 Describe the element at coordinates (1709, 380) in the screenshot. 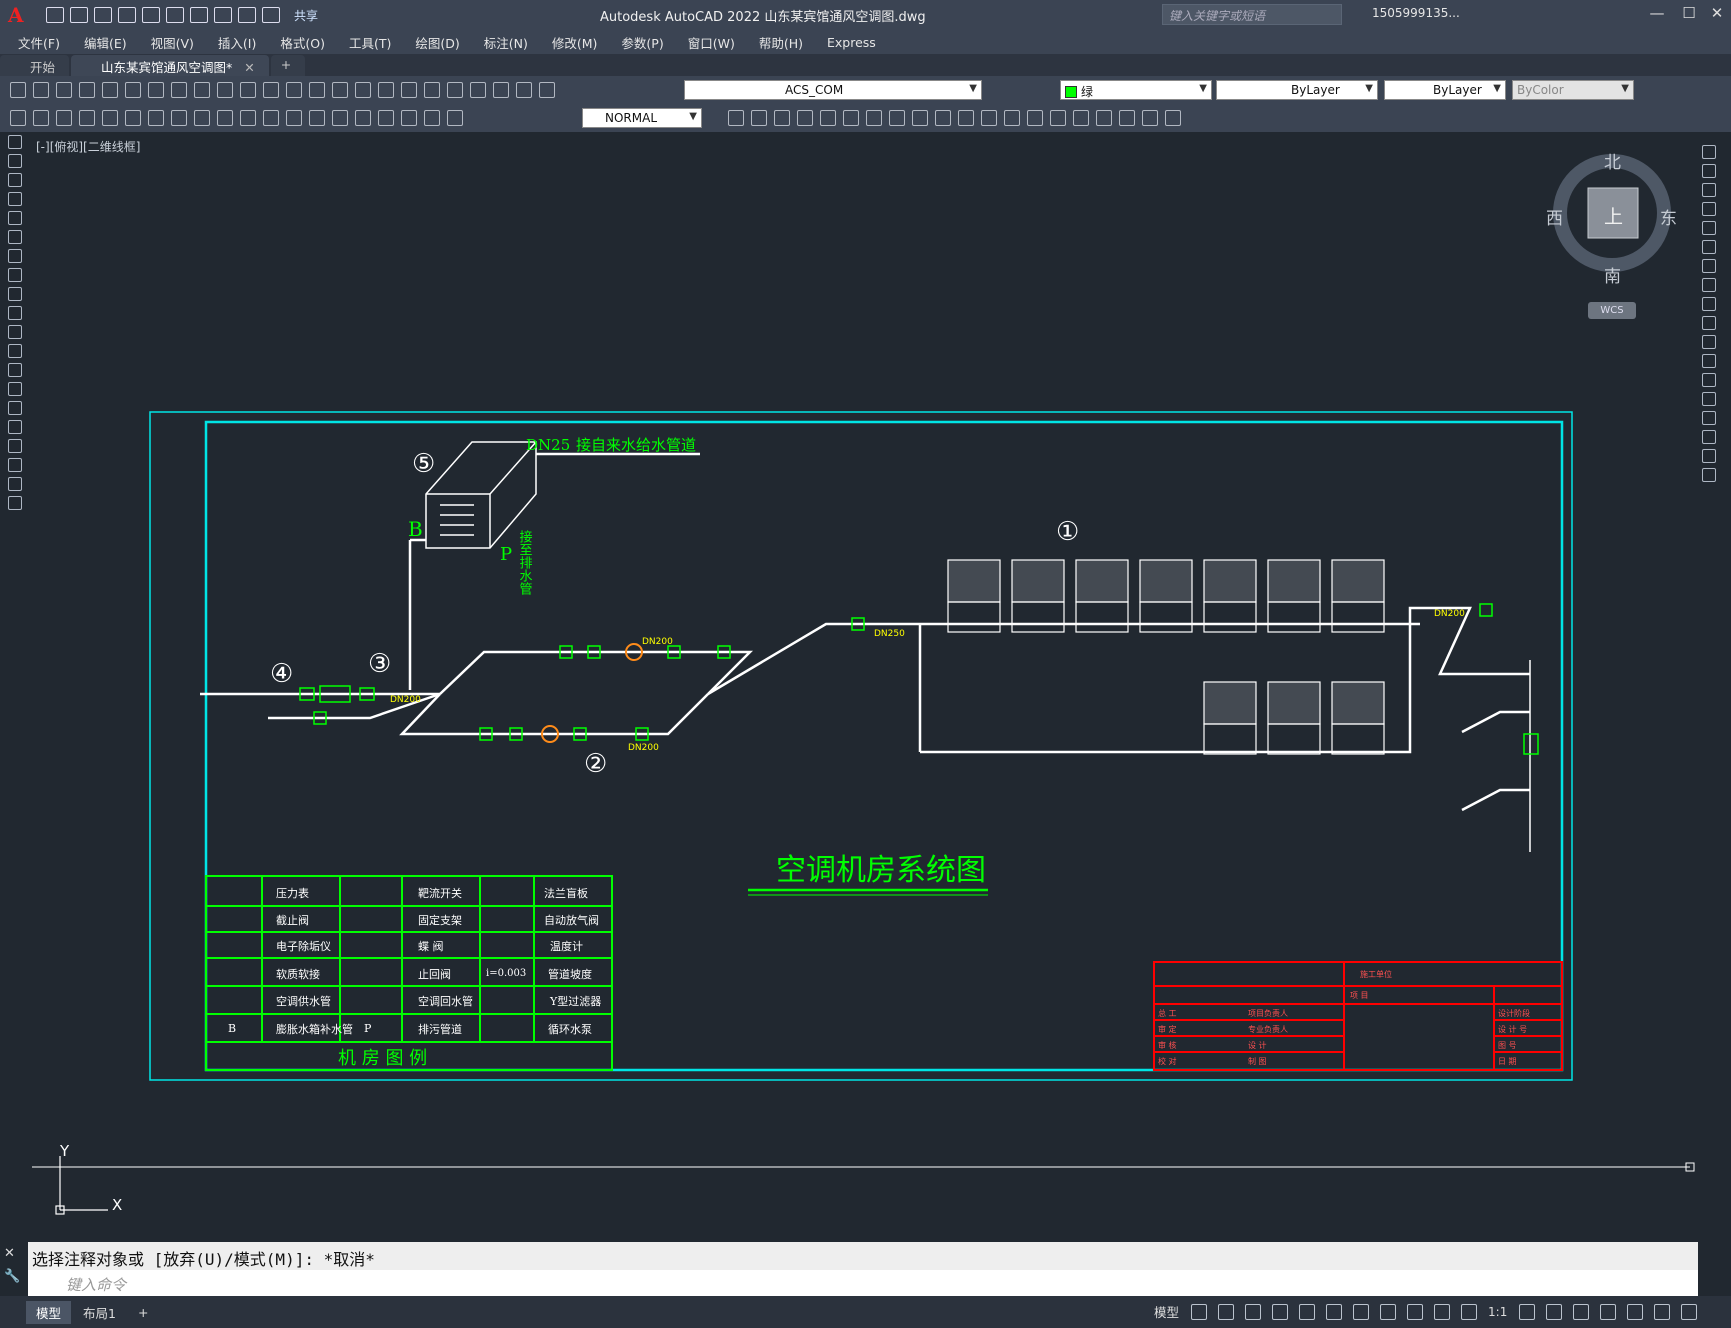

I see `break-icon` at that location.